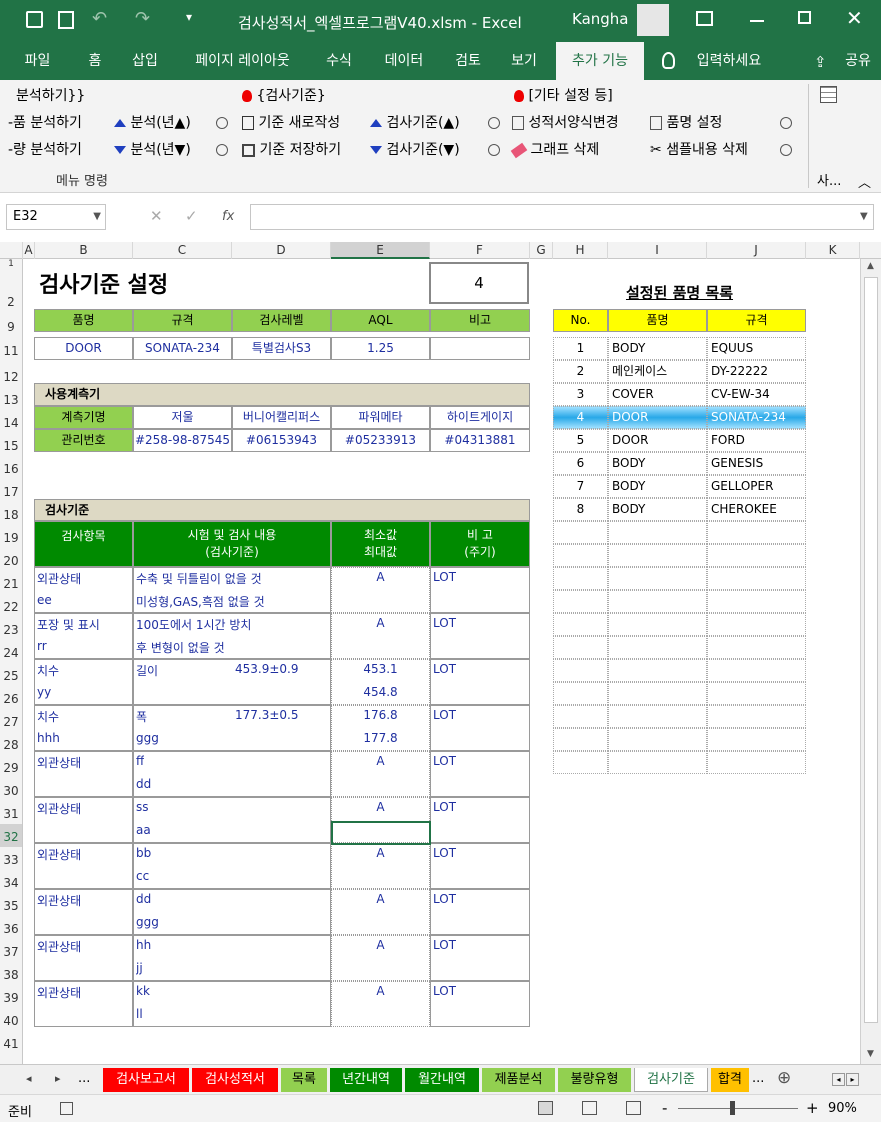 The image size is (881, 1122). What do you see at coordinates (142, 18) in the screenshot?
I see `redo-icon: ↷` at bounding box center [142, 18].